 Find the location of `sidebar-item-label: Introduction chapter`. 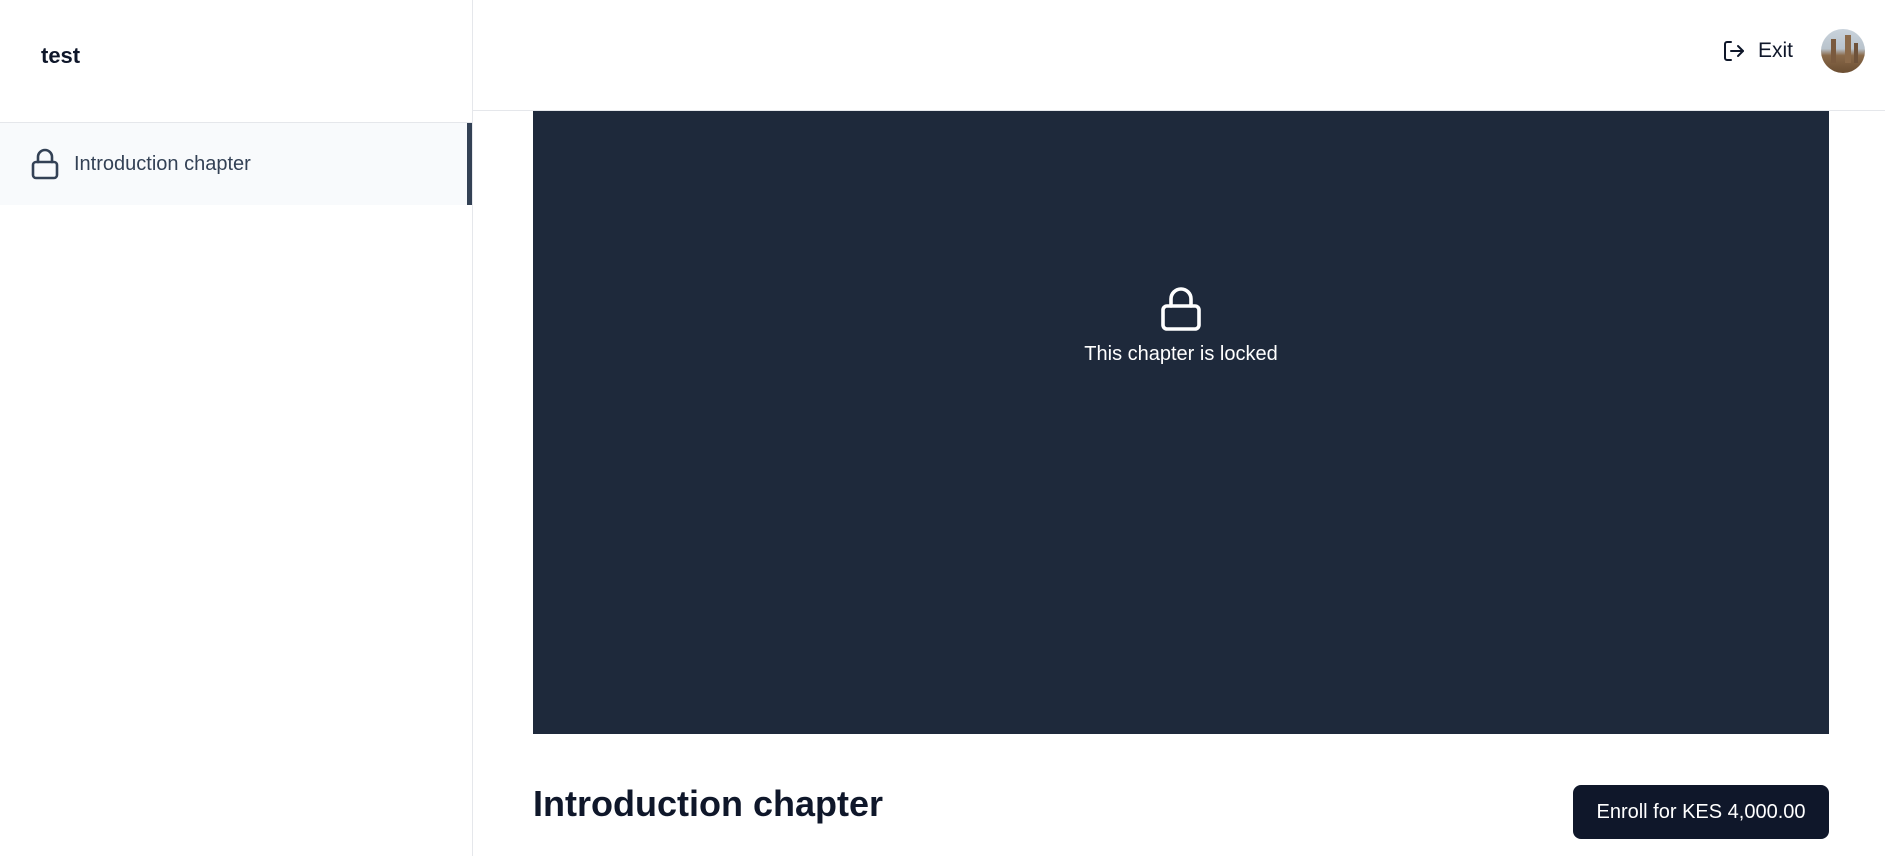

sidebar-item-label: Introduction chapter is located at coordinates (162, 163).